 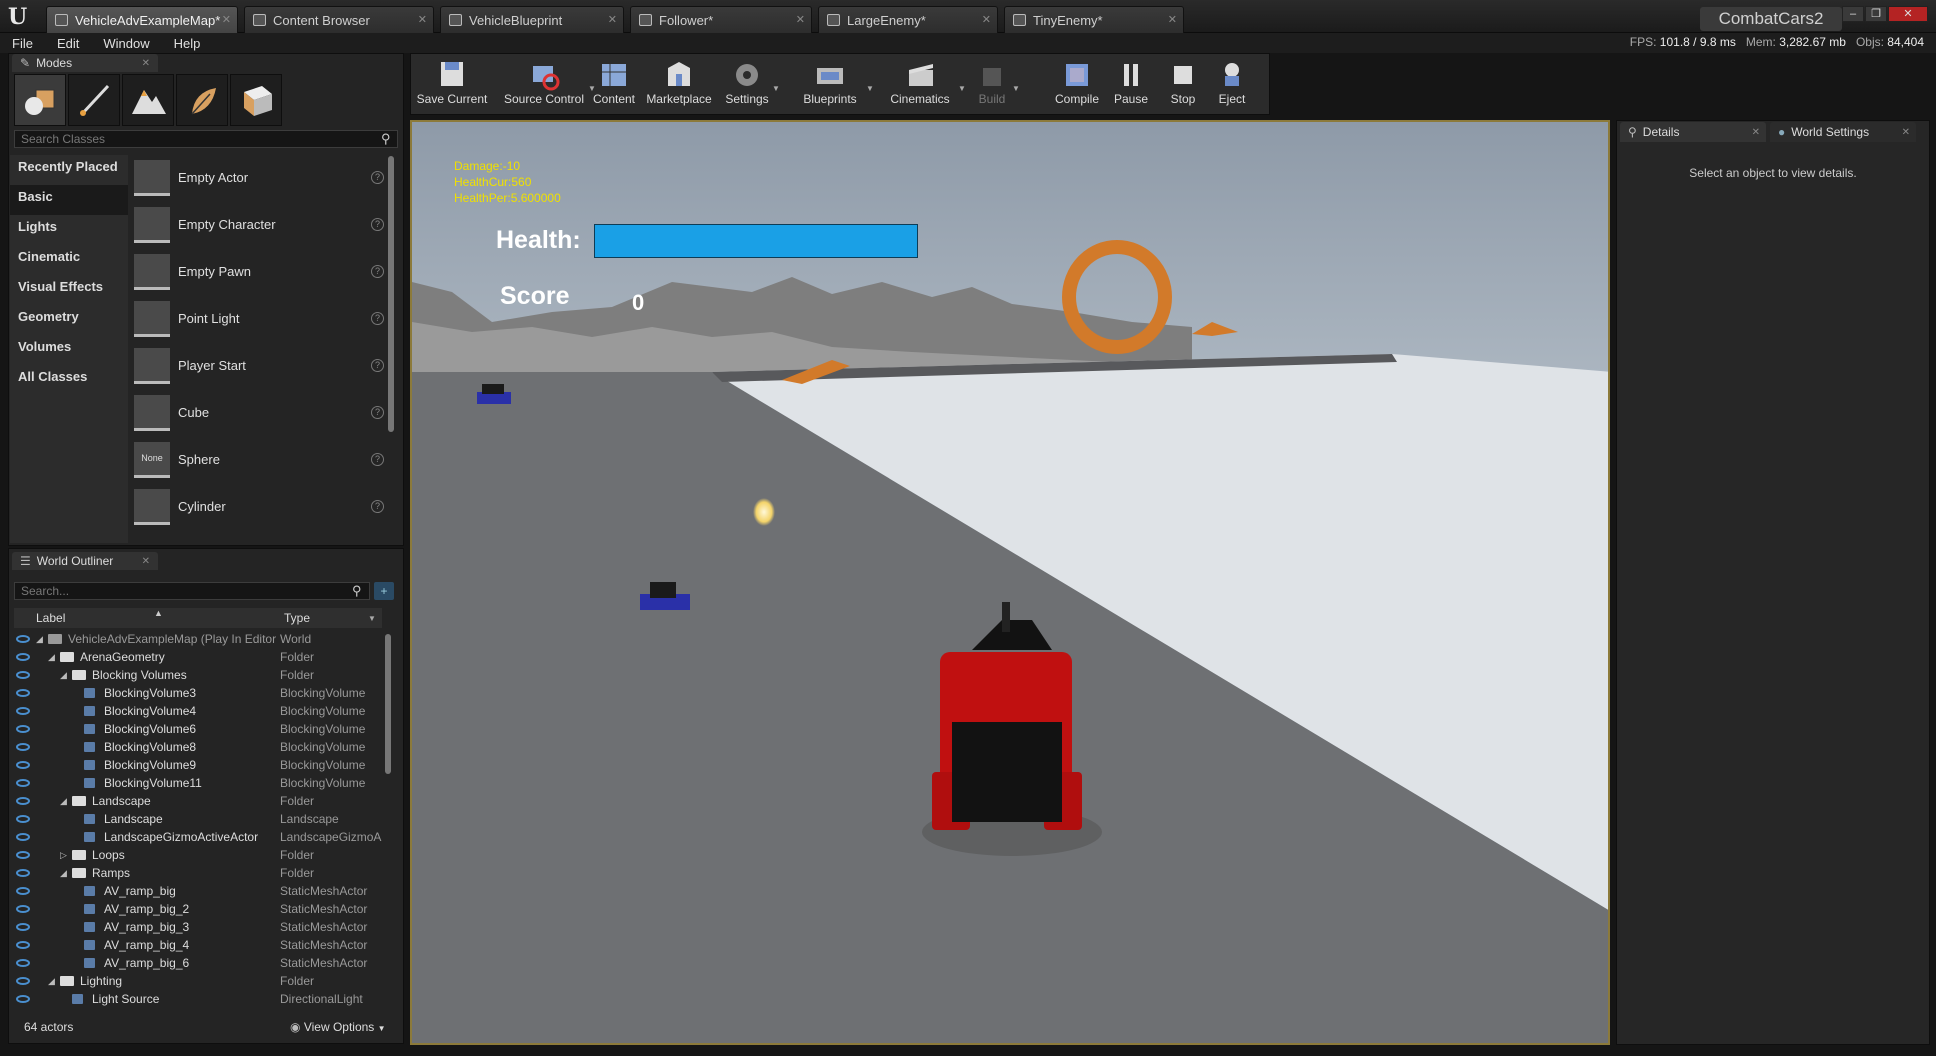 I want to click on category-item: All Classes, so click(x=69, y=380).